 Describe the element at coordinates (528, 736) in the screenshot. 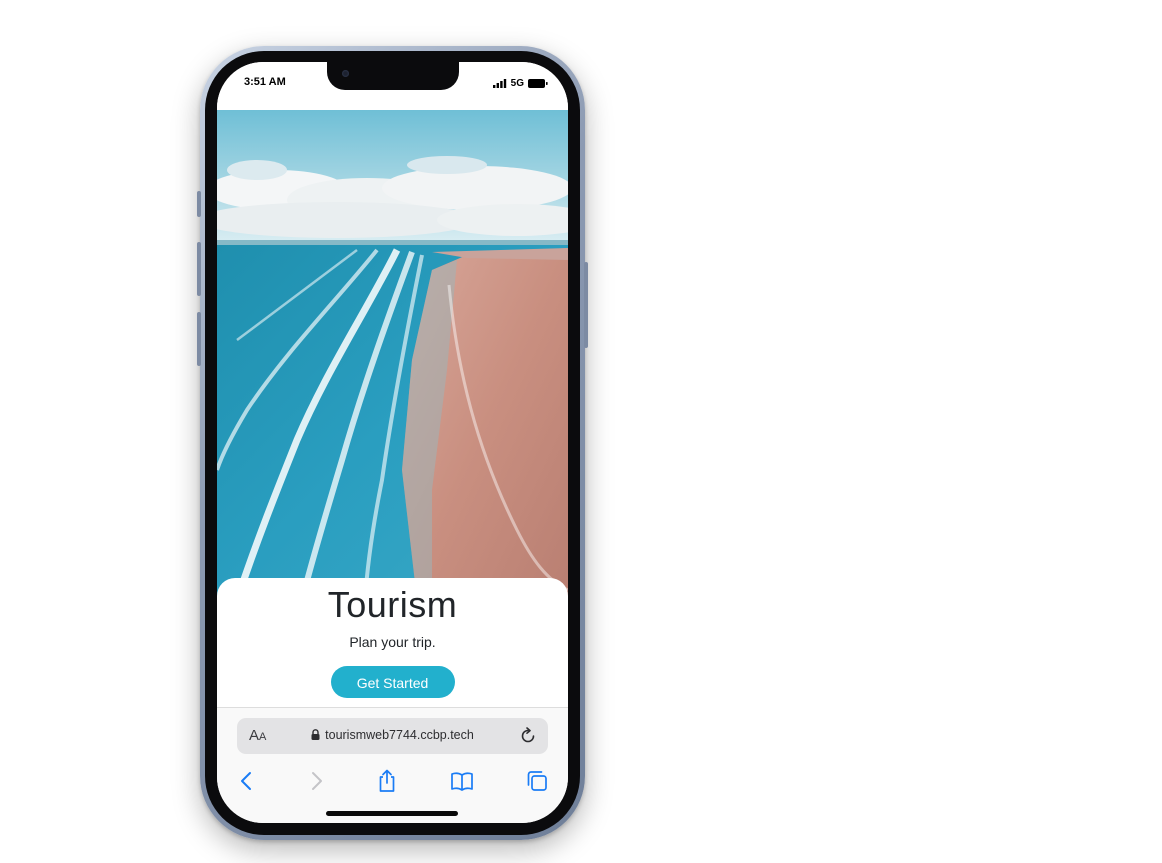

I see `reload-icon` at that location.